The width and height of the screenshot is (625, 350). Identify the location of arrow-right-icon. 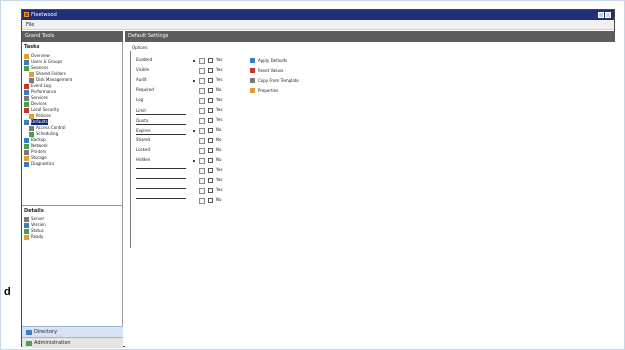
(252, 60).